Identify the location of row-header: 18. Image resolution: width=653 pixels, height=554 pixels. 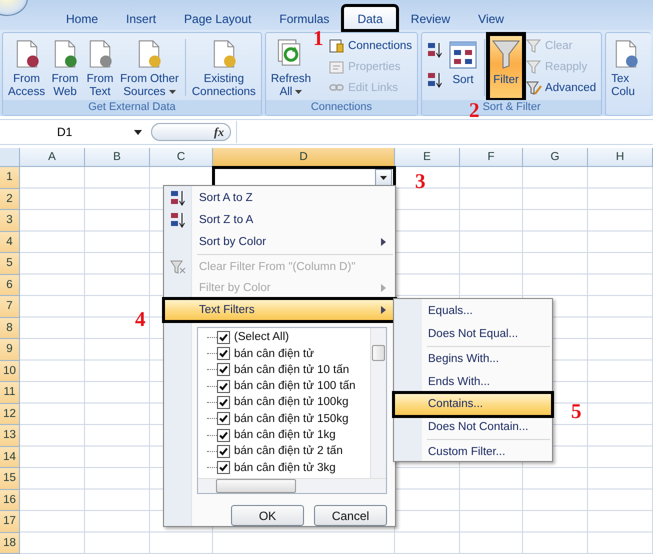
(10, 543).